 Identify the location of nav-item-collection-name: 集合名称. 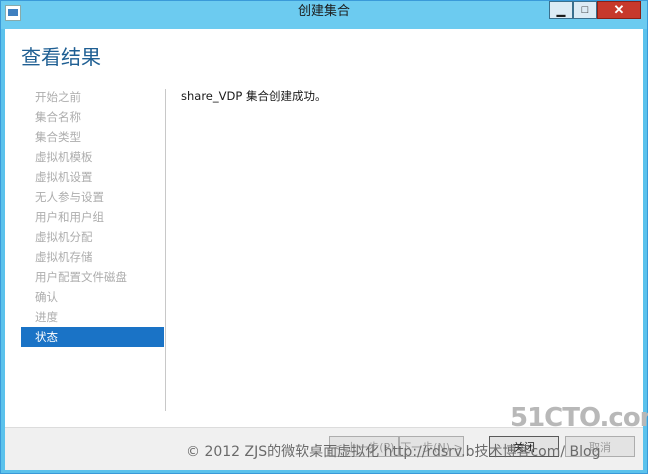
(58, 117).